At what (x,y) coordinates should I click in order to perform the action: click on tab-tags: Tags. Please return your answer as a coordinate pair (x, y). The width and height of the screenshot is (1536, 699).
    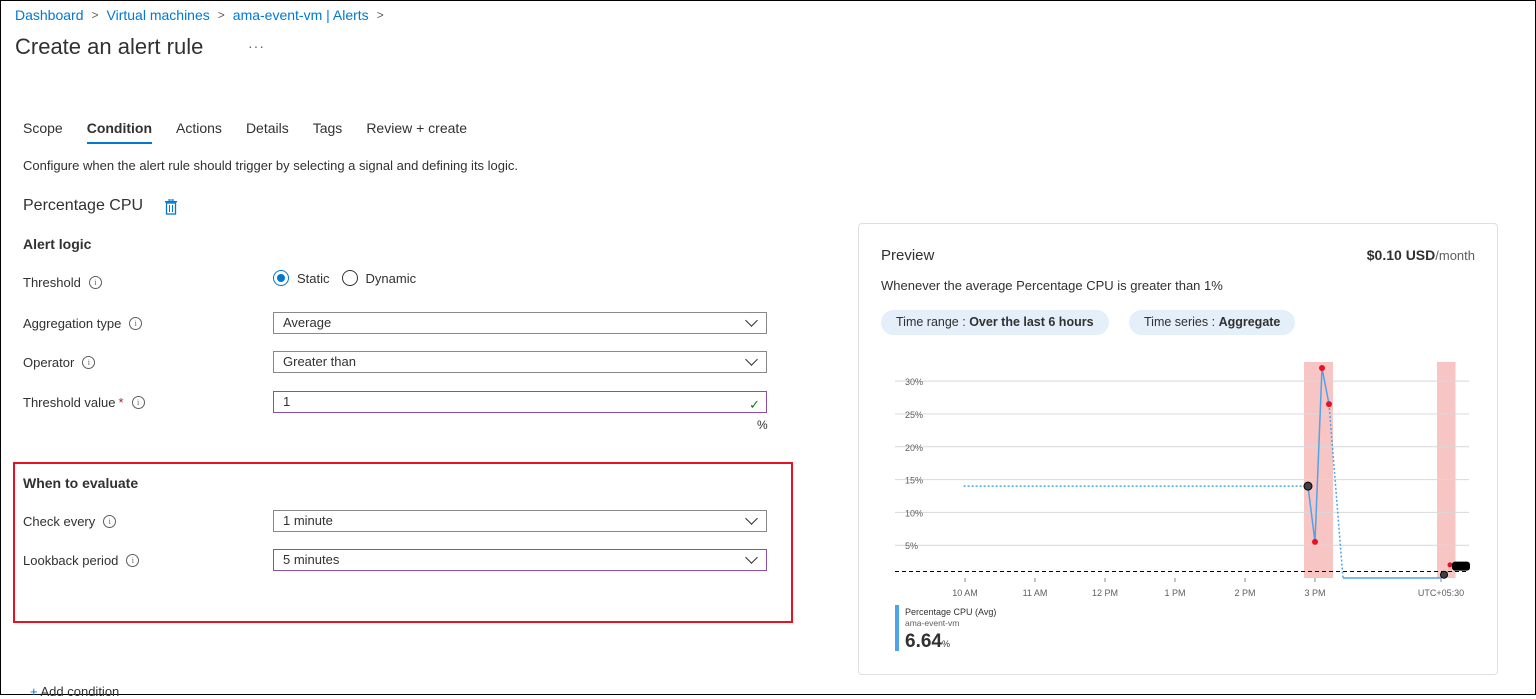
    Looking at the image, I should click on (328, 132).